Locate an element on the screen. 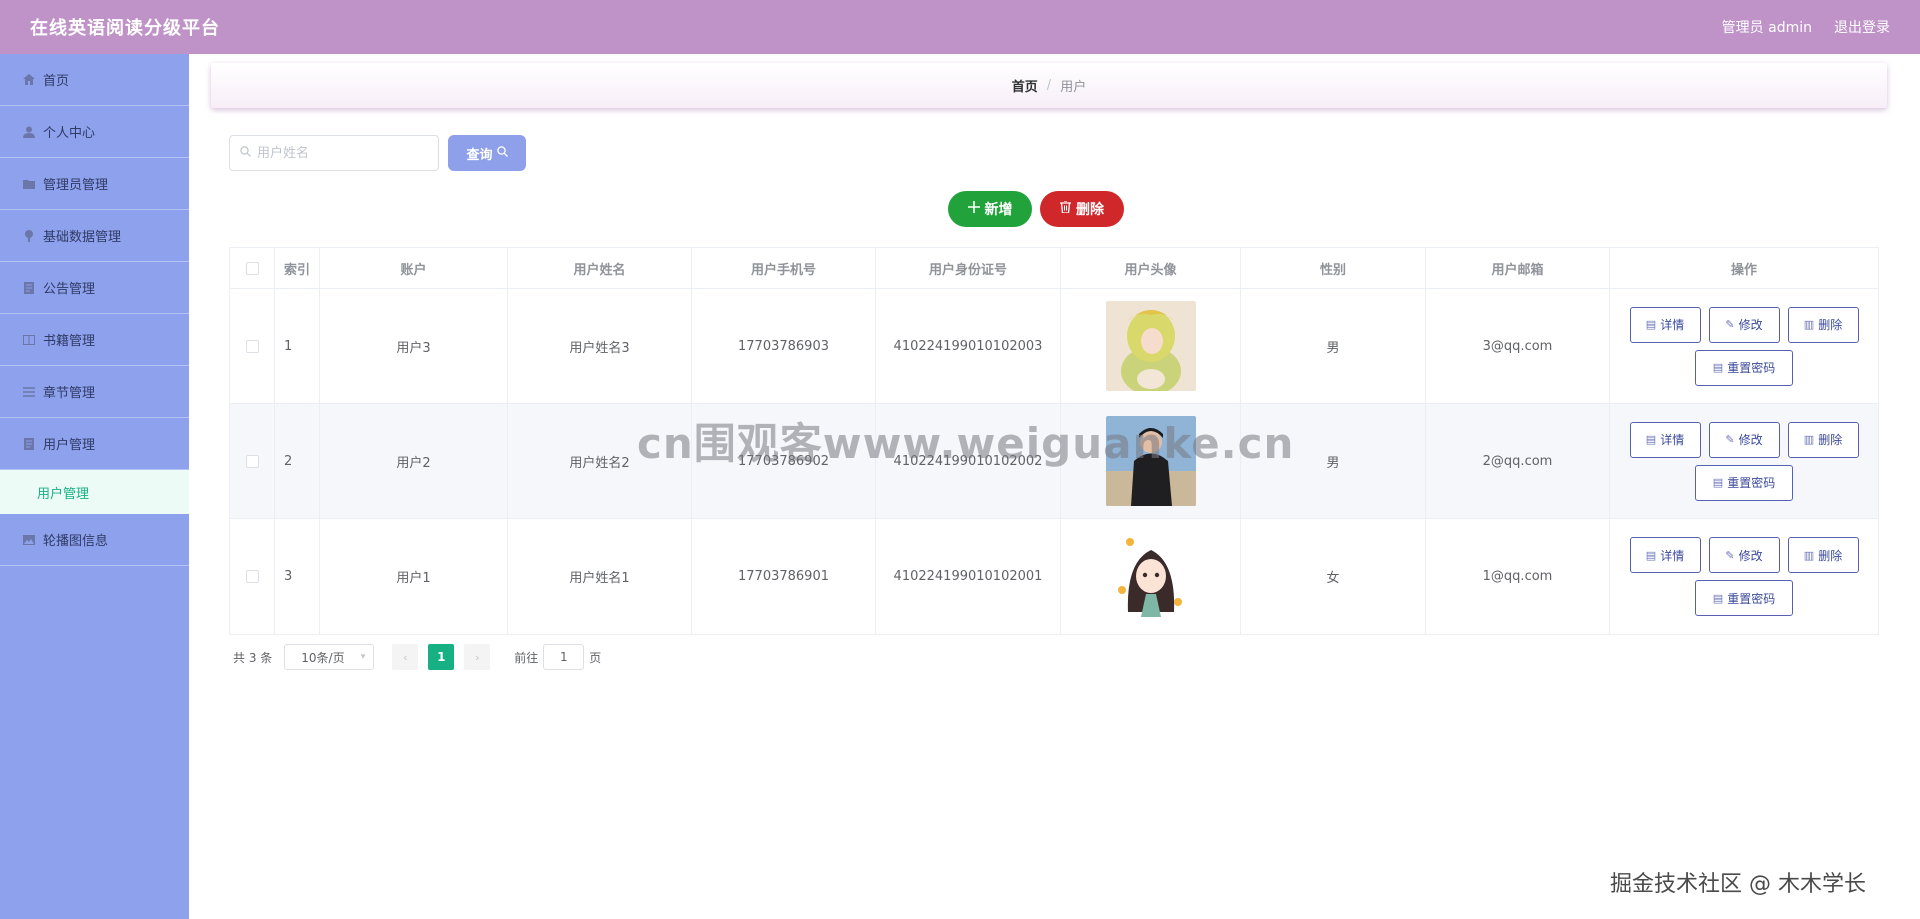 Image resolution: width=1920 pixels, height=919 pixels. sidebar-item-home: 首页 is located at coordinates (94, 80).